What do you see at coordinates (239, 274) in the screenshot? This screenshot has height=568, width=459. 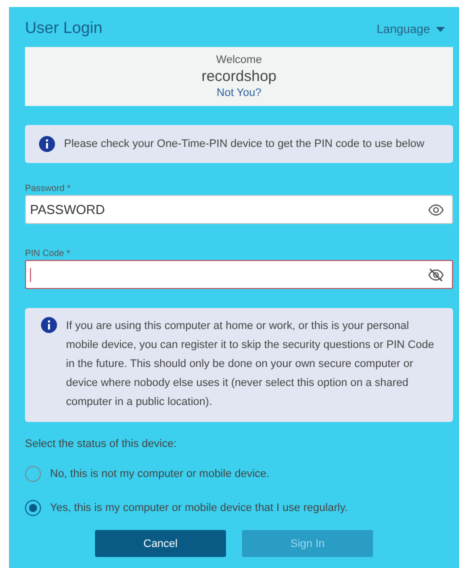 I see `input-field` at bounding box center [239, 274].